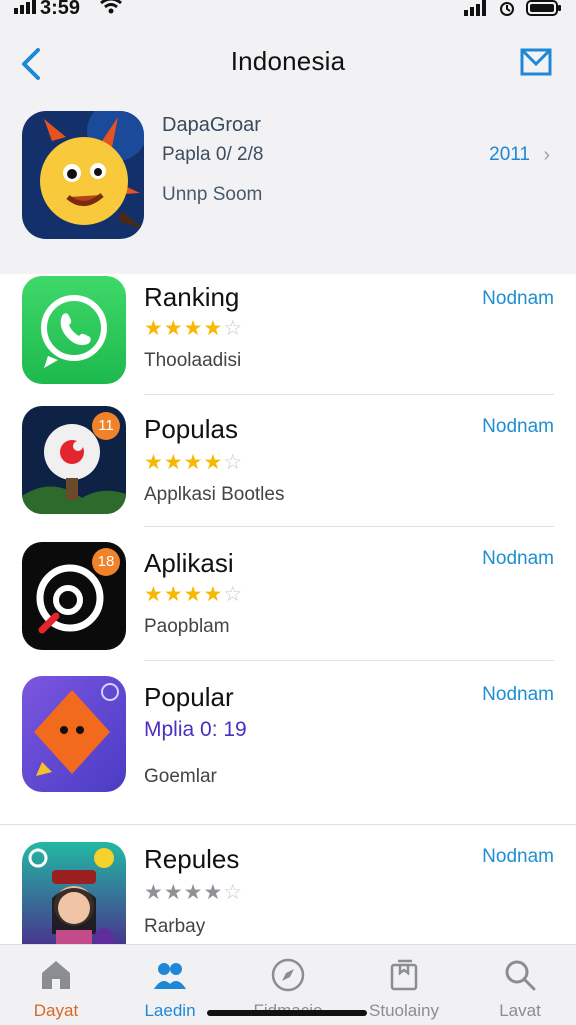  Describe the element at coordinates (520, 1010) in the screenshot. I see `tab-label: Lavat` at that location.